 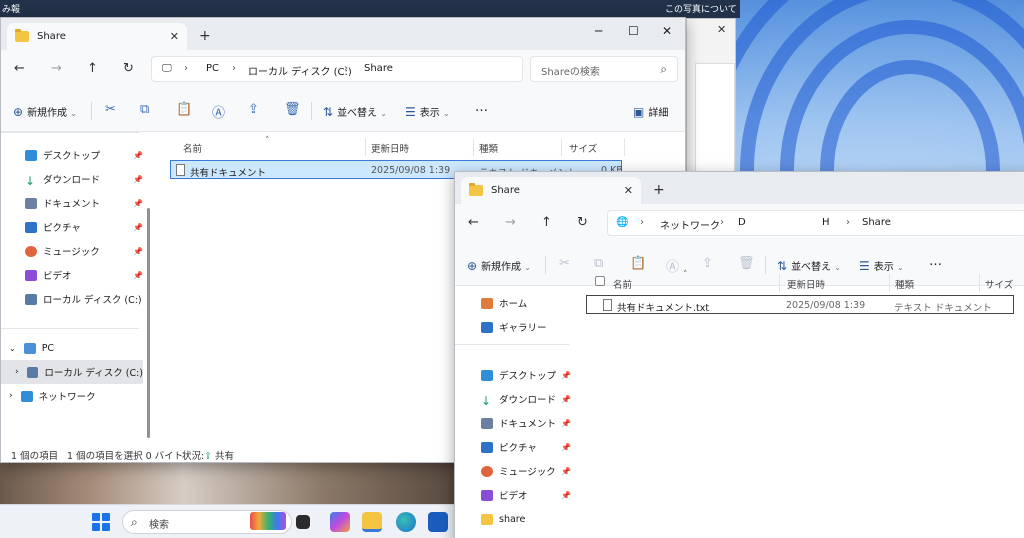 What do you see at coordinates (12, 348) in the screenshot?
I see `chevron-down-icon: ⌄` at bounding box center [12, 348].